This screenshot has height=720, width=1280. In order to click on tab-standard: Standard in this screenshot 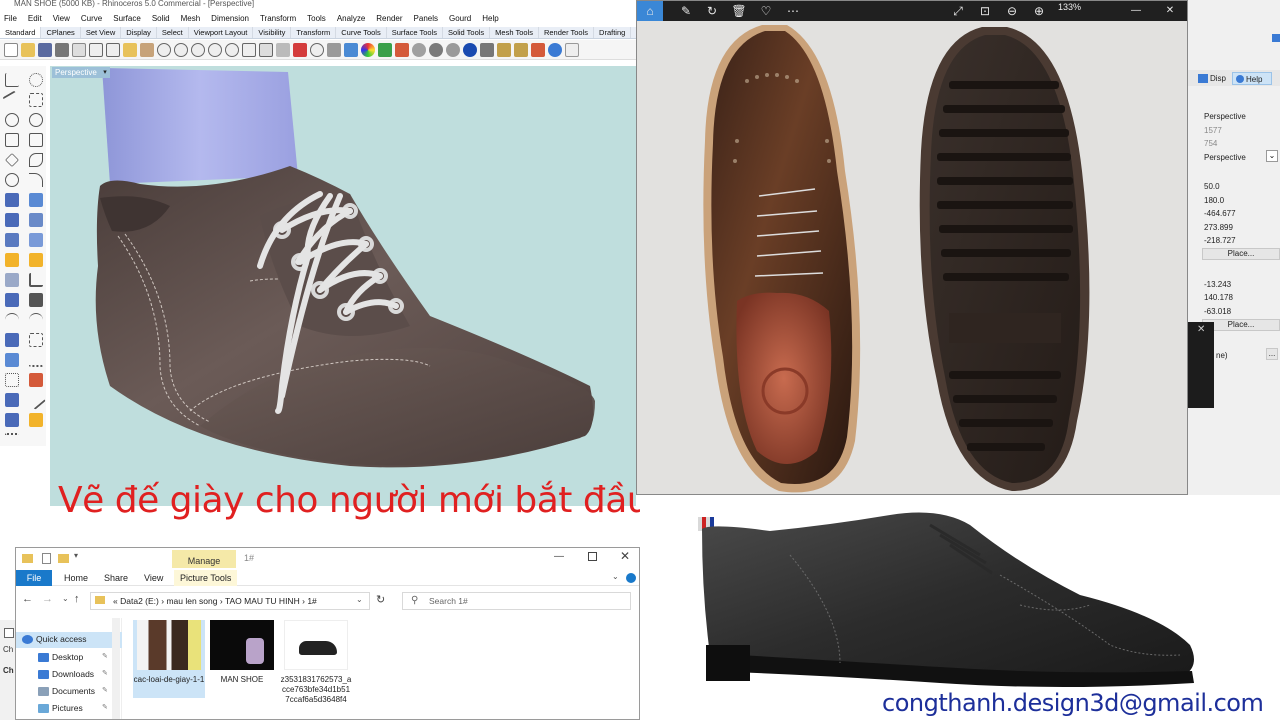, I will do `click(21, 32)`.